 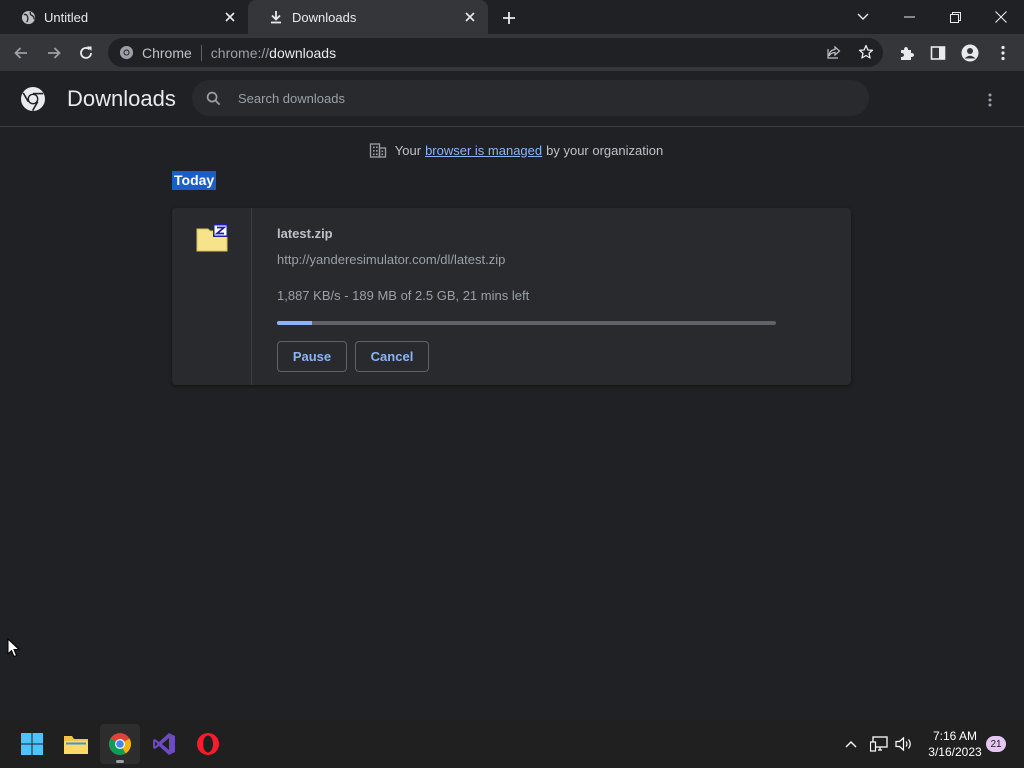 What do you see at coordinates (955, 736) in the screenshot?
I see `clock-time: 7:16 AM` at bounding box center [955, 736].